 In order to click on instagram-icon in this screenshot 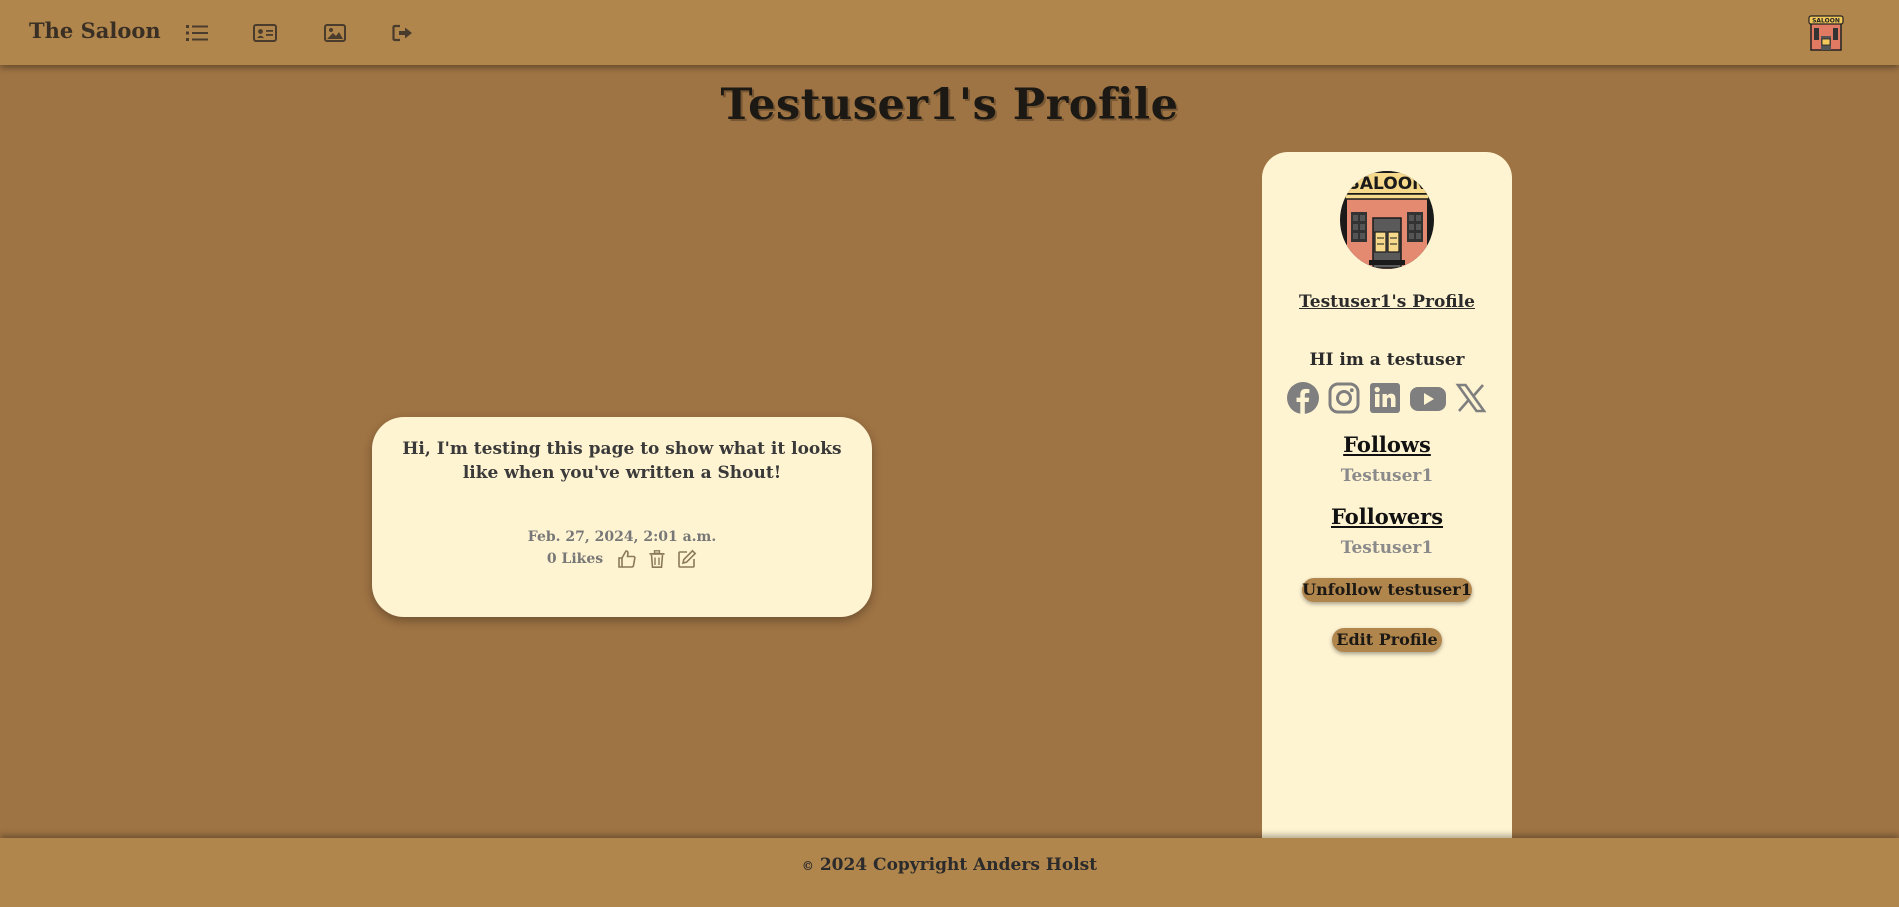, I will do `click(1344, 398)`.